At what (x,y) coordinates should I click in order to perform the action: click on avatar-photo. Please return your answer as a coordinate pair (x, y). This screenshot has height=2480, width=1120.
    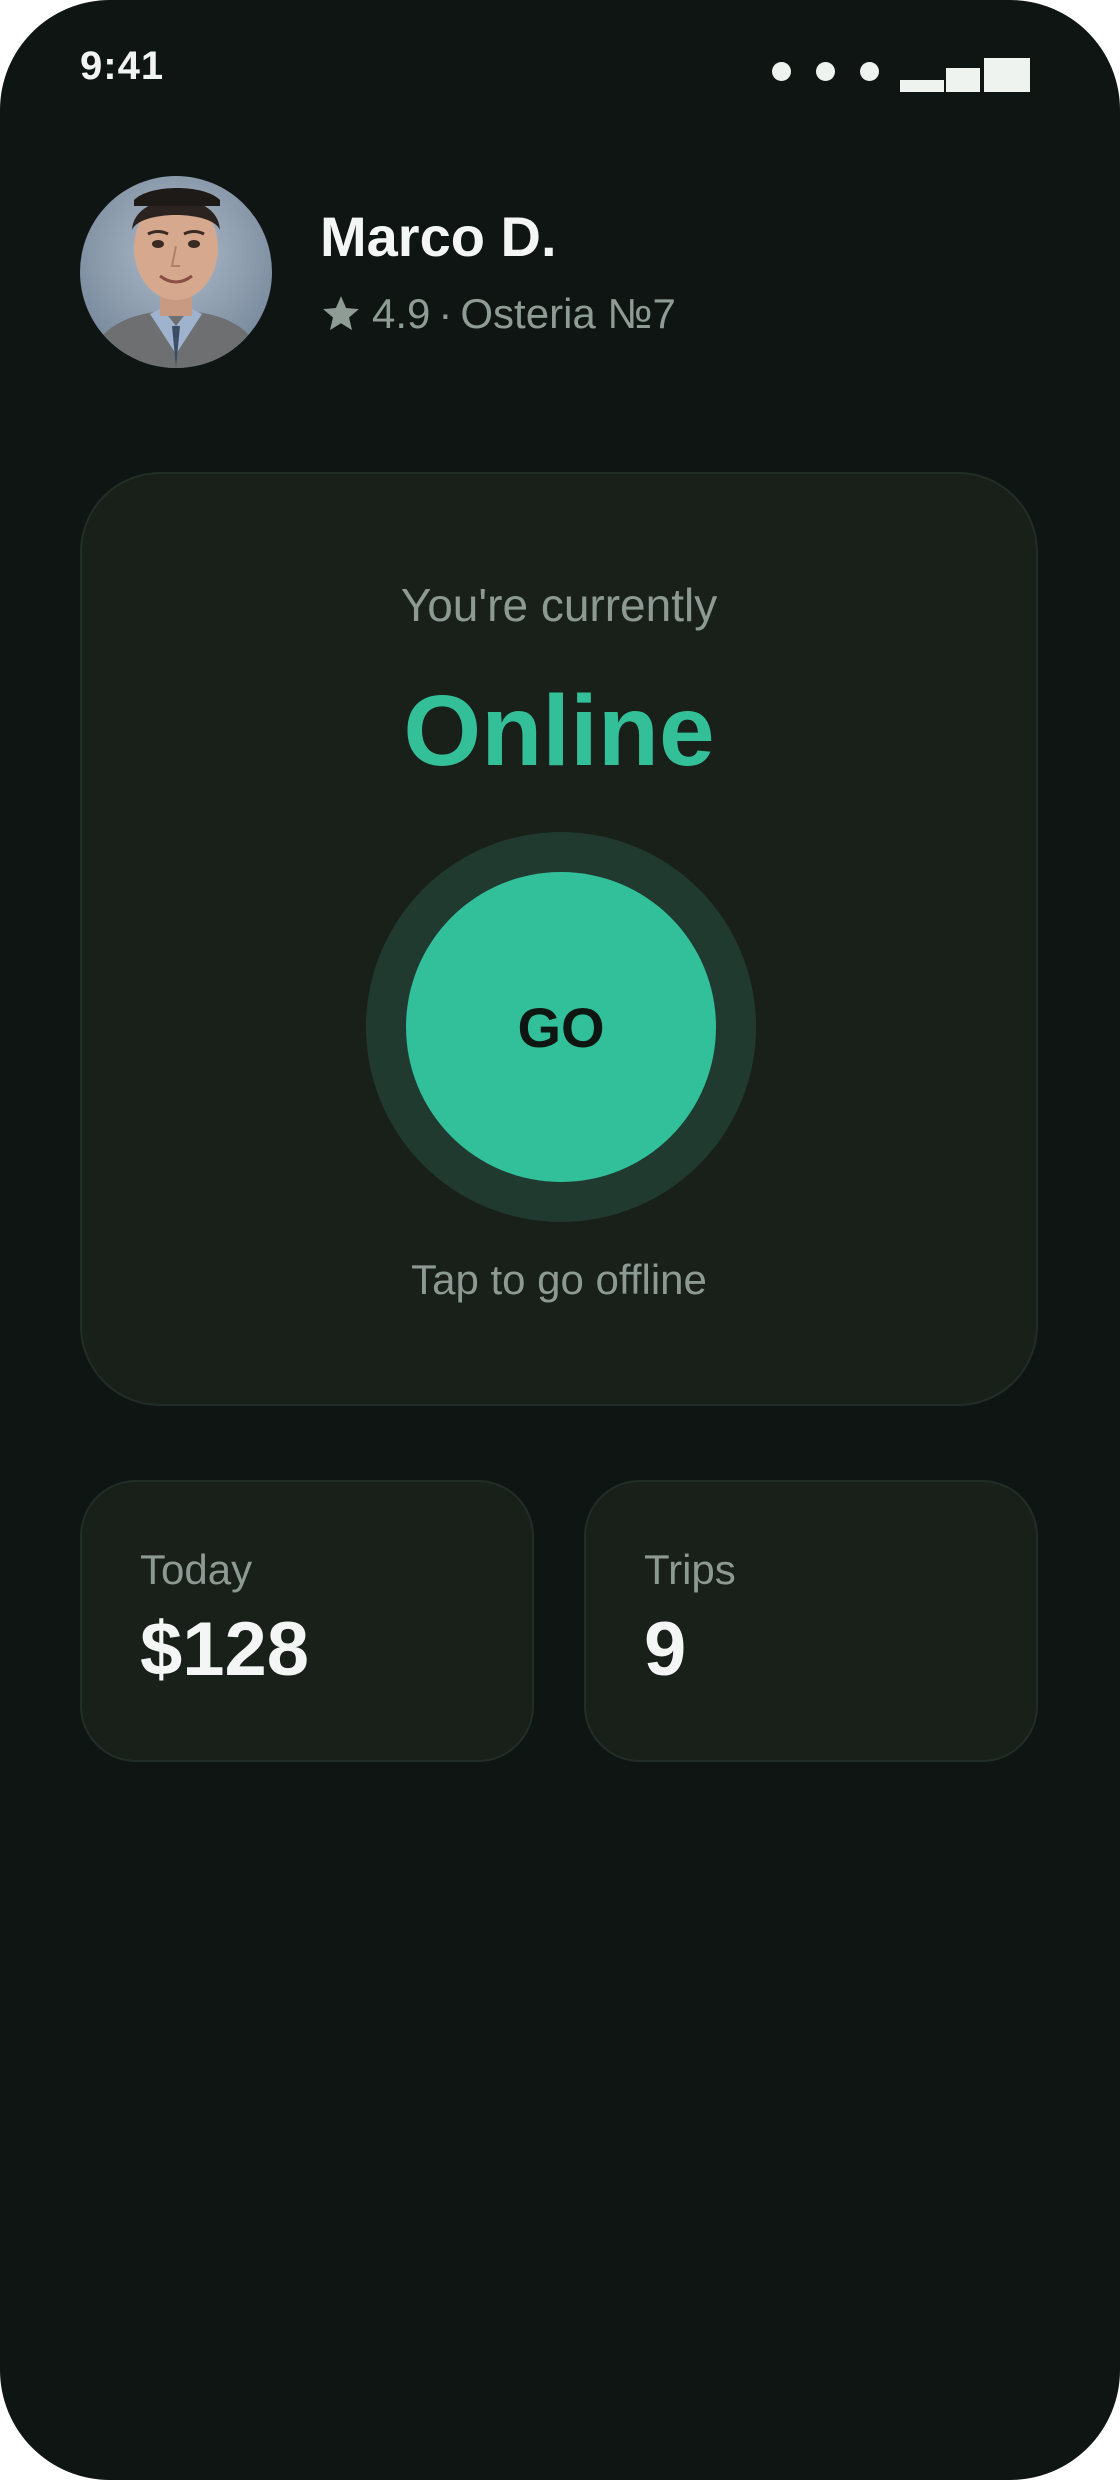
    Looking at the image, I should click on (176, 272).